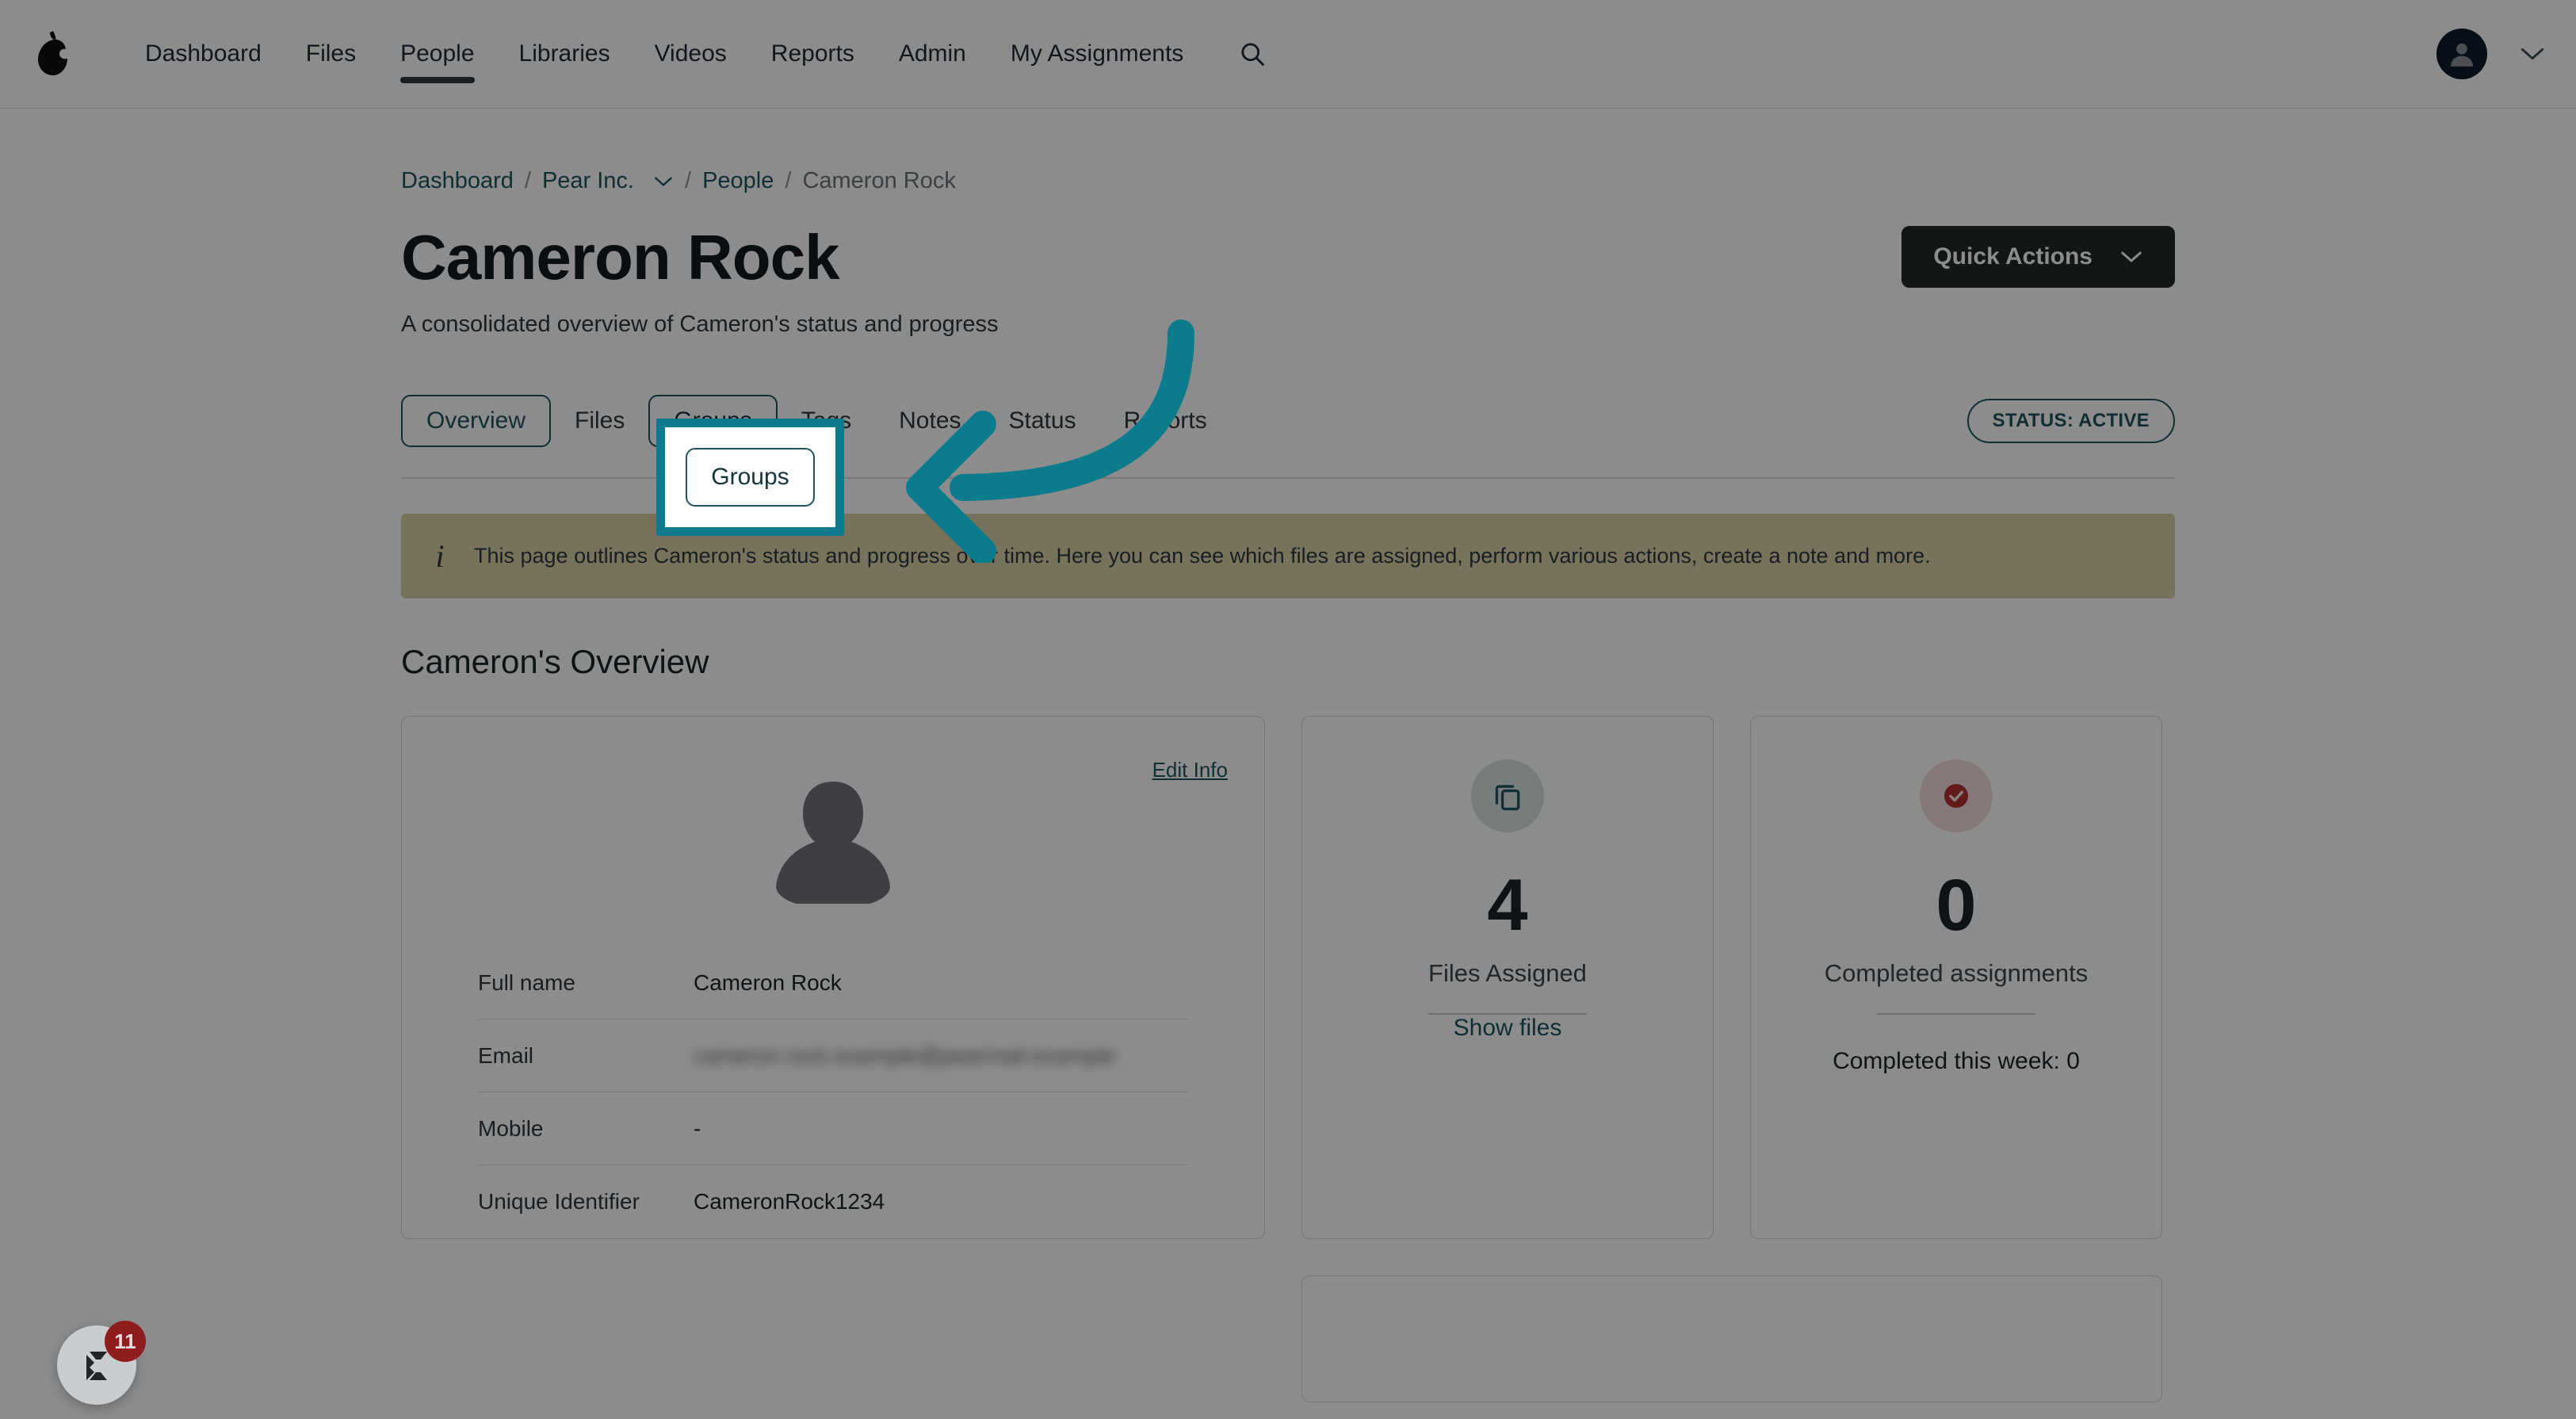  I want to click on nav-label: People, so click(438, 53).